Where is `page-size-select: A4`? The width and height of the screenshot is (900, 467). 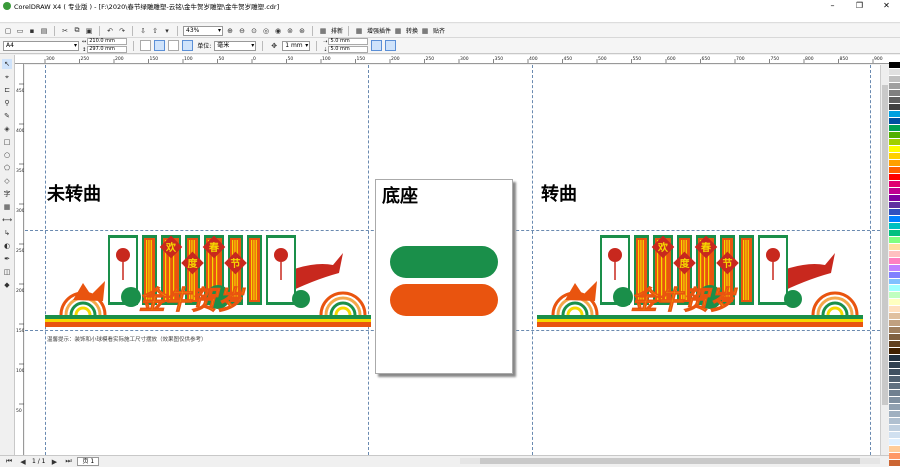
page-size-select: A4 is located at coordinates (41, 45).